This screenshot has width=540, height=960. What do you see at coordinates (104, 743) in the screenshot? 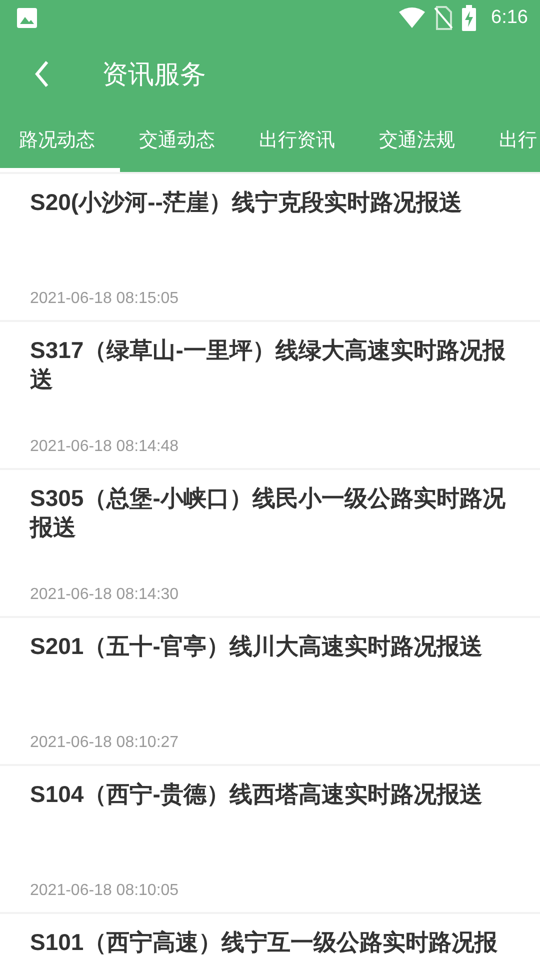
I see `news-date: 2021-06-18 08:10:27` at bounding box center [104, 743].